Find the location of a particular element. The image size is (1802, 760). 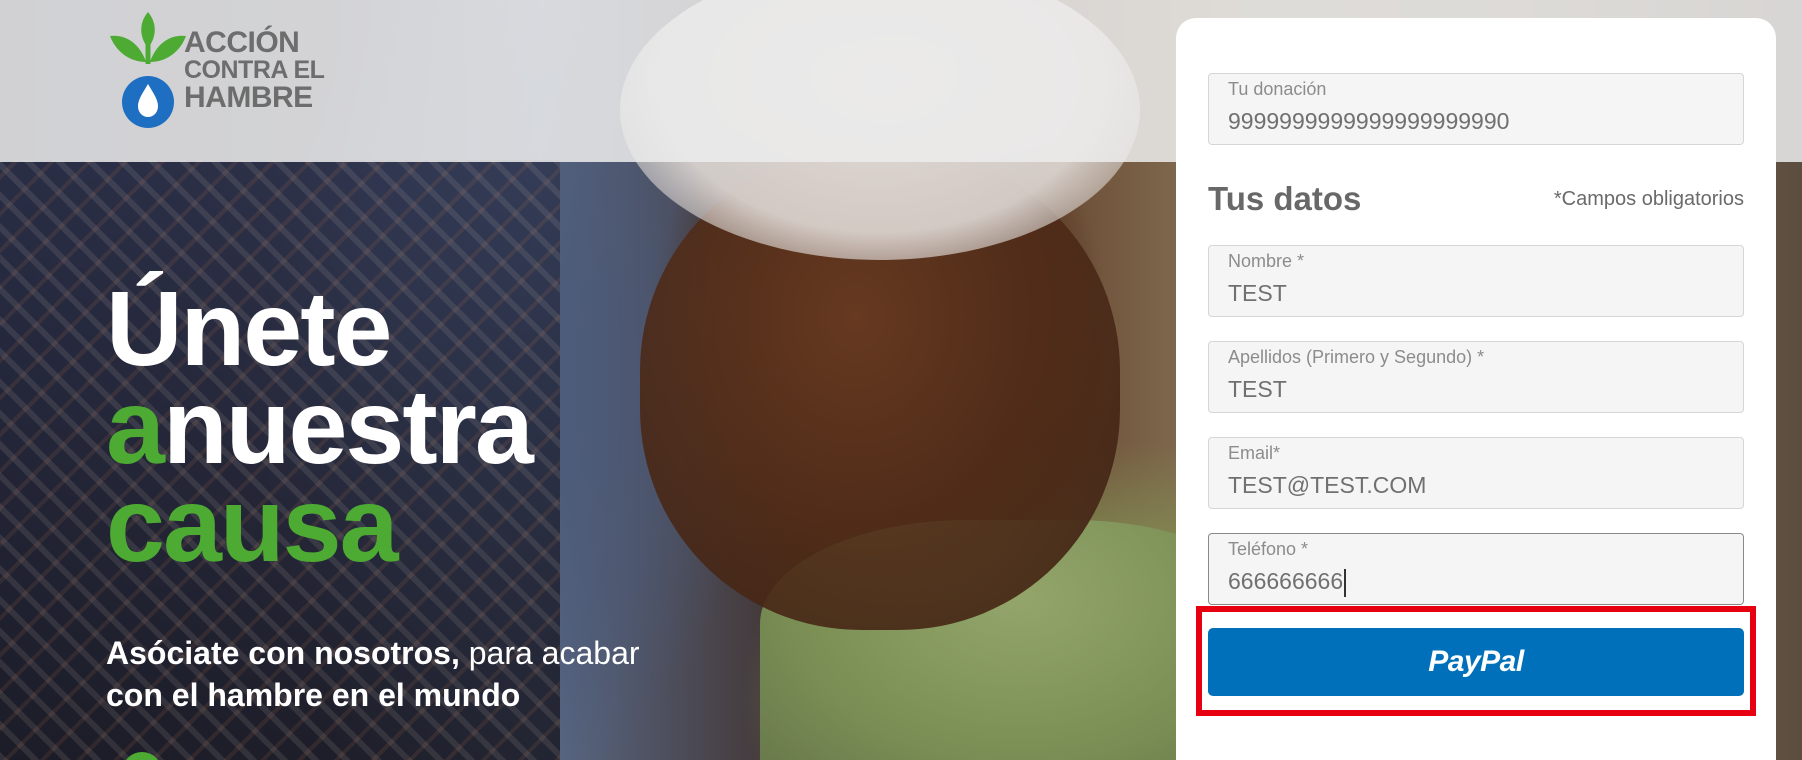

first-name-value: TEST is located at coordinates (1257, 293).